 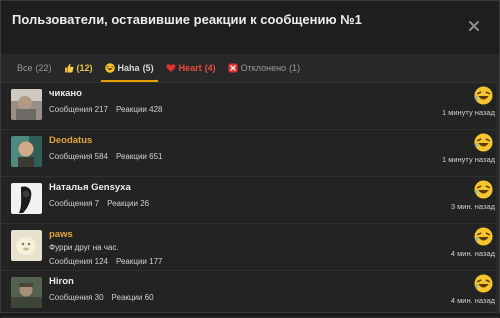 I want to click on tab-haha-count: (5), so click(x=148, y=68).